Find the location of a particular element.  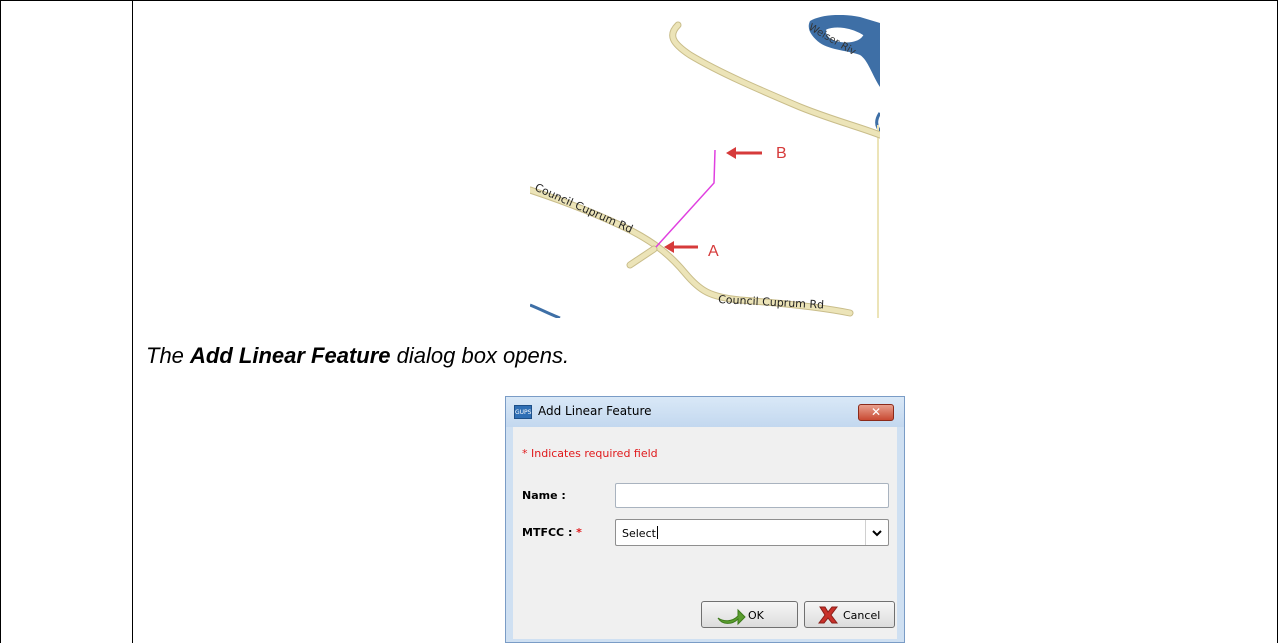

mtfcc-select: Select is located at coordinates (752, 532).